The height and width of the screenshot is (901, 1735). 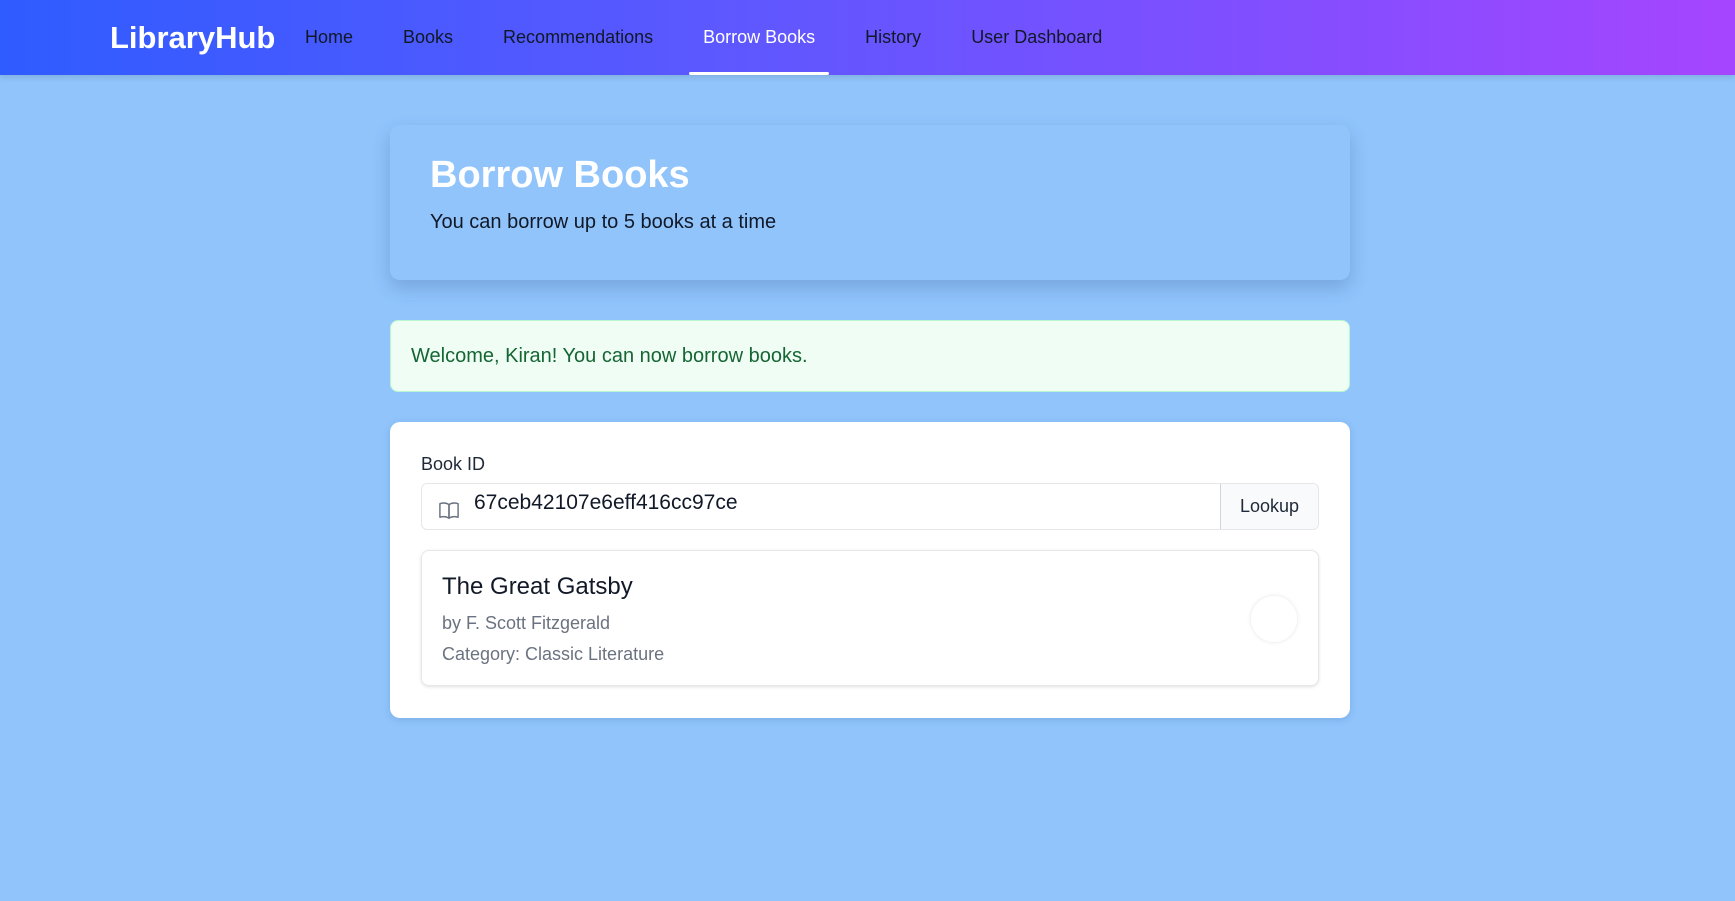 What do you see at coordinates (537, 586) in the screenshot?
I see `book-title: The Great Gatsby` at bounding box center [537, 586].